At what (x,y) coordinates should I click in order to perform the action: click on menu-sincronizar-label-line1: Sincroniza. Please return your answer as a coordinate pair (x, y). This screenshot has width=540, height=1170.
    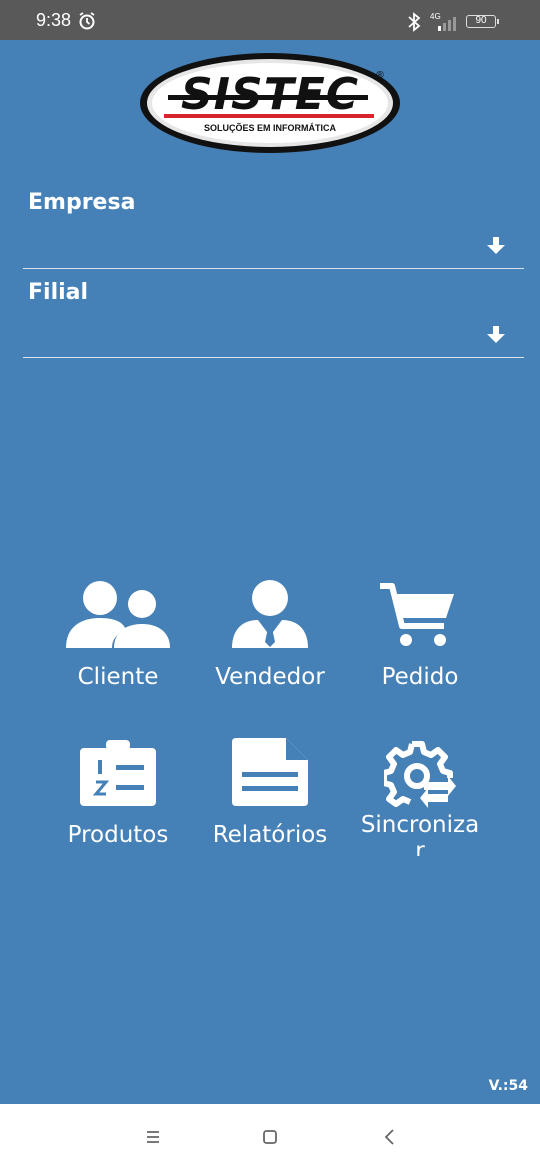
    Looking at the image, I should click on (420, 825).